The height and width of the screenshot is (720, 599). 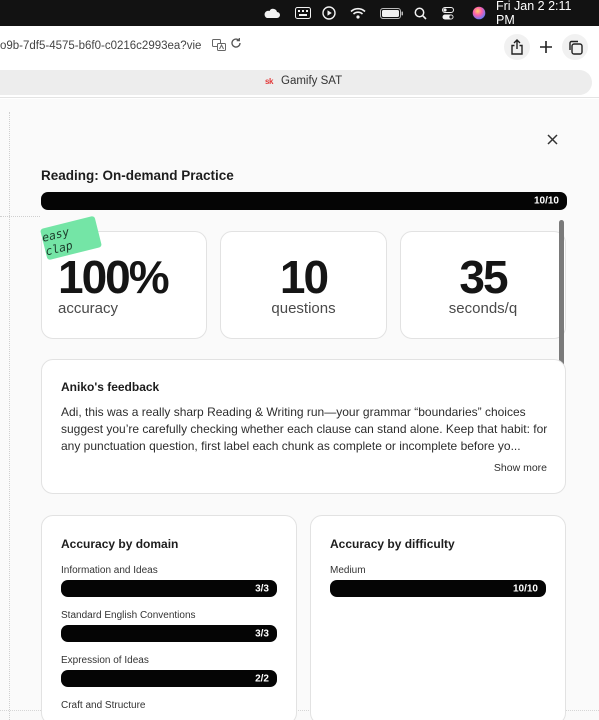 What do you see at coordinates (269, 81) in the screenshot?
I see `favicon-sk-icon: sk` at bounding box center [269, 81].